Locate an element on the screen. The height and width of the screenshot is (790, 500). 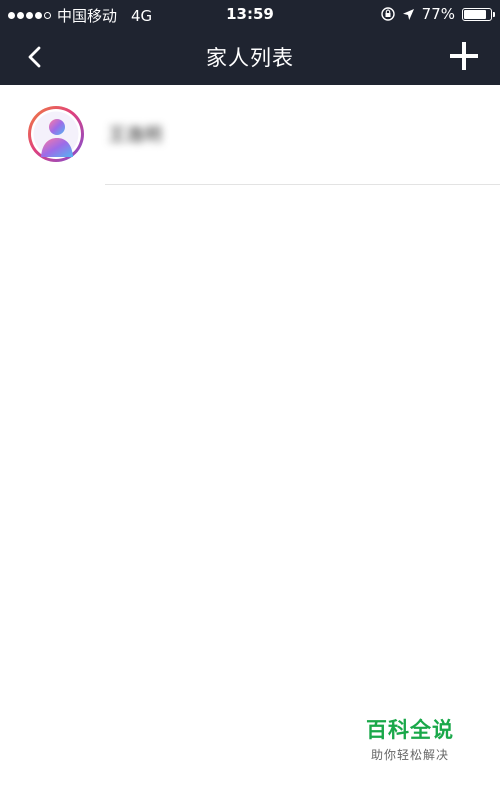
user-silhouette-icon is located at coordinates (56, 134).